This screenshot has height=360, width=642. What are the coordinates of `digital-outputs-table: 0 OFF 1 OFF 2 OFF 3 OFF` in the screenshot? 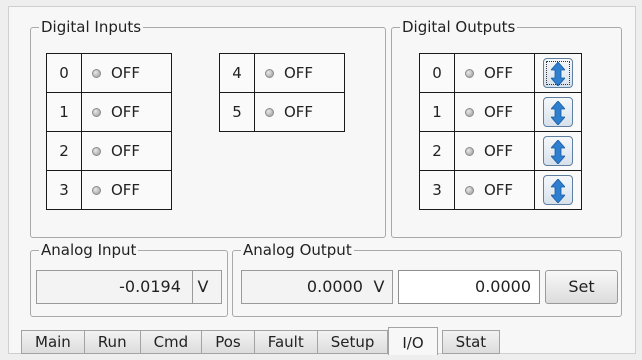 It's located at (500, 131).